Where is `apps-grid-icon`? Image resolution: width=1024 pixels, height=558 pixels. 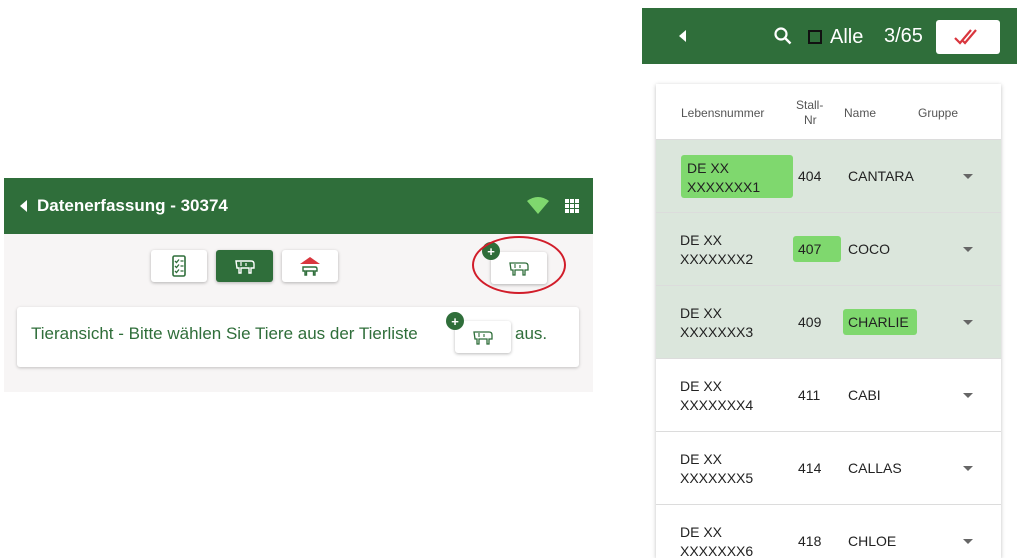 apps-grid-icon is located at coordinates (572, 206).